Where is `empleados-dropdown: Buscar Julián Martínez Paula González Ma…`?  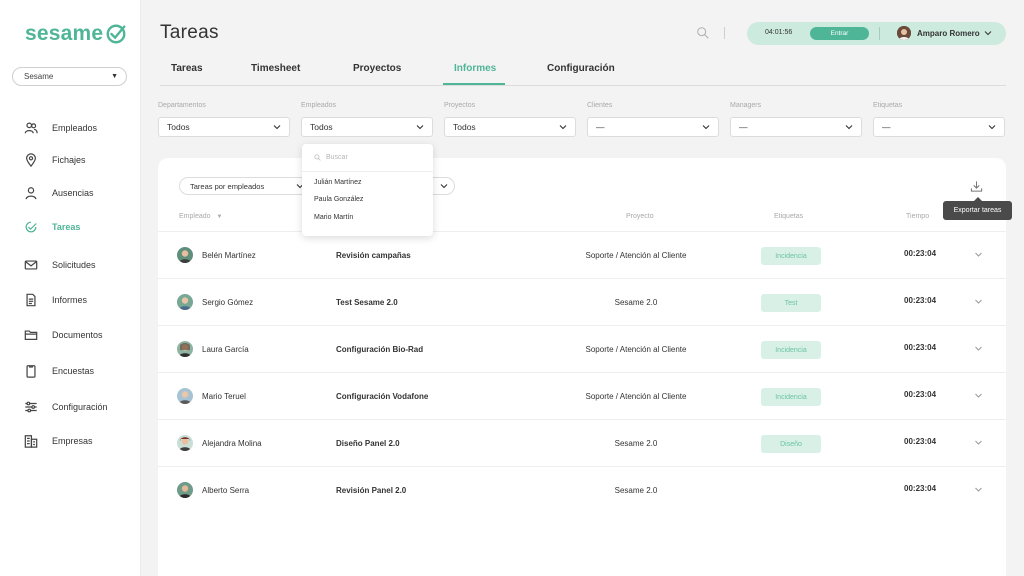
empleados-dropdown: Buscar Julián Martínez Paula González Ma… is located at coordinates (367, 190).